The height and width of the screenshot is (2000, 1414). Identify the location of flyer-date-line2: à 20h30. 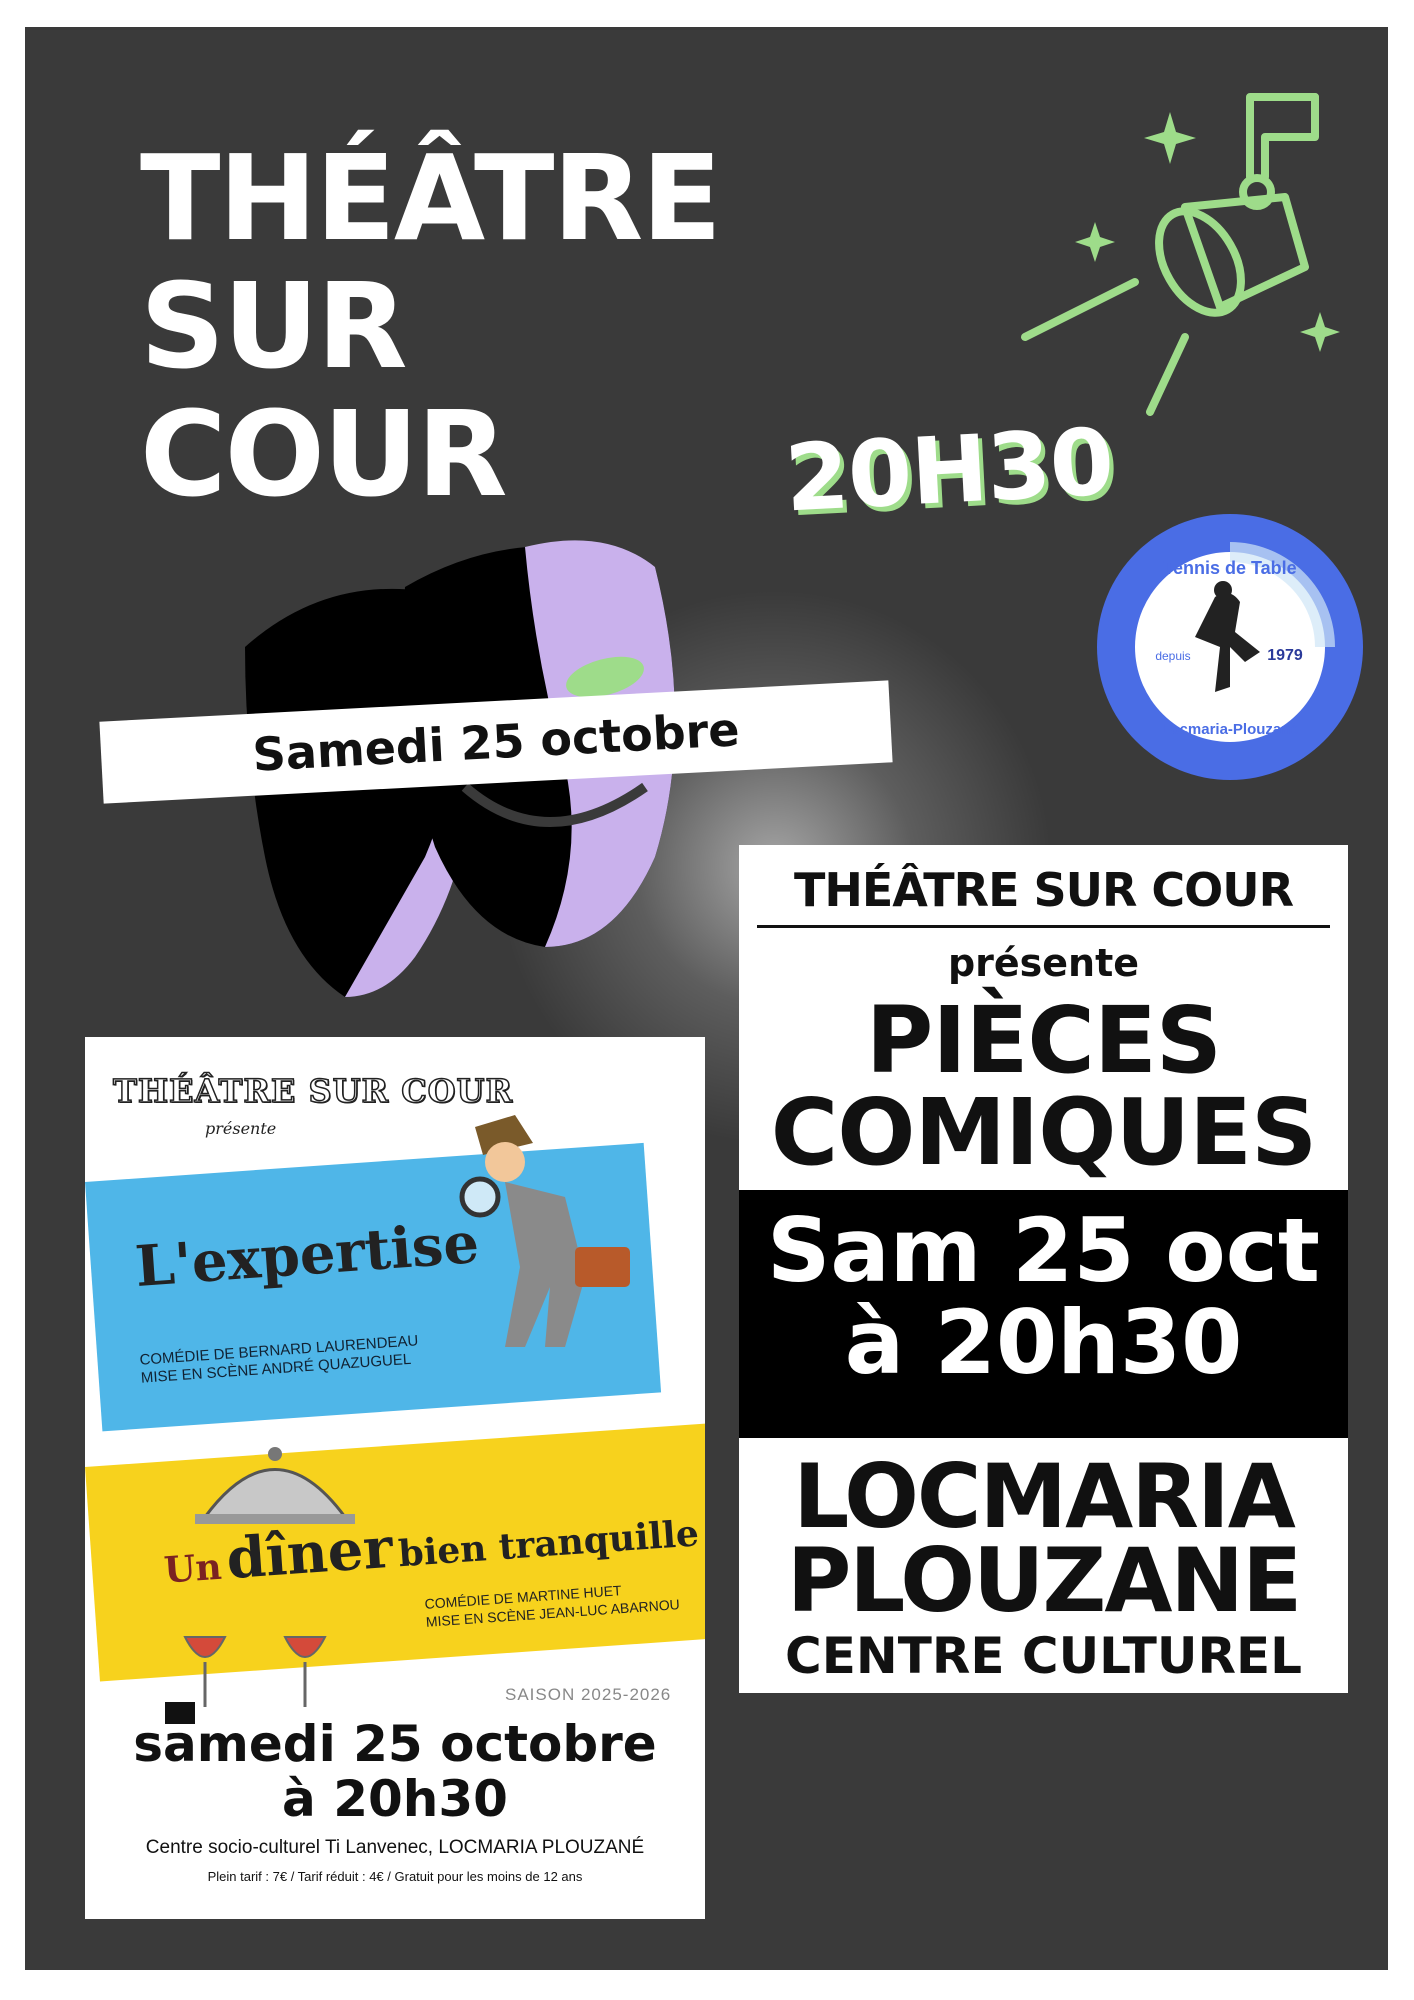
(1043, 1343).